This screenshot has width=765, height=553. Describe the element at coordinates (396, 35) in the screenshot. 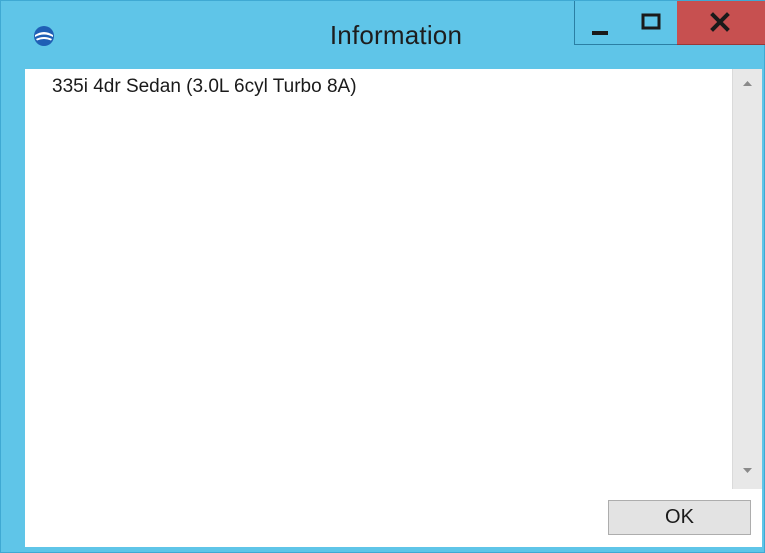

I see `window-title: Information` at that location.